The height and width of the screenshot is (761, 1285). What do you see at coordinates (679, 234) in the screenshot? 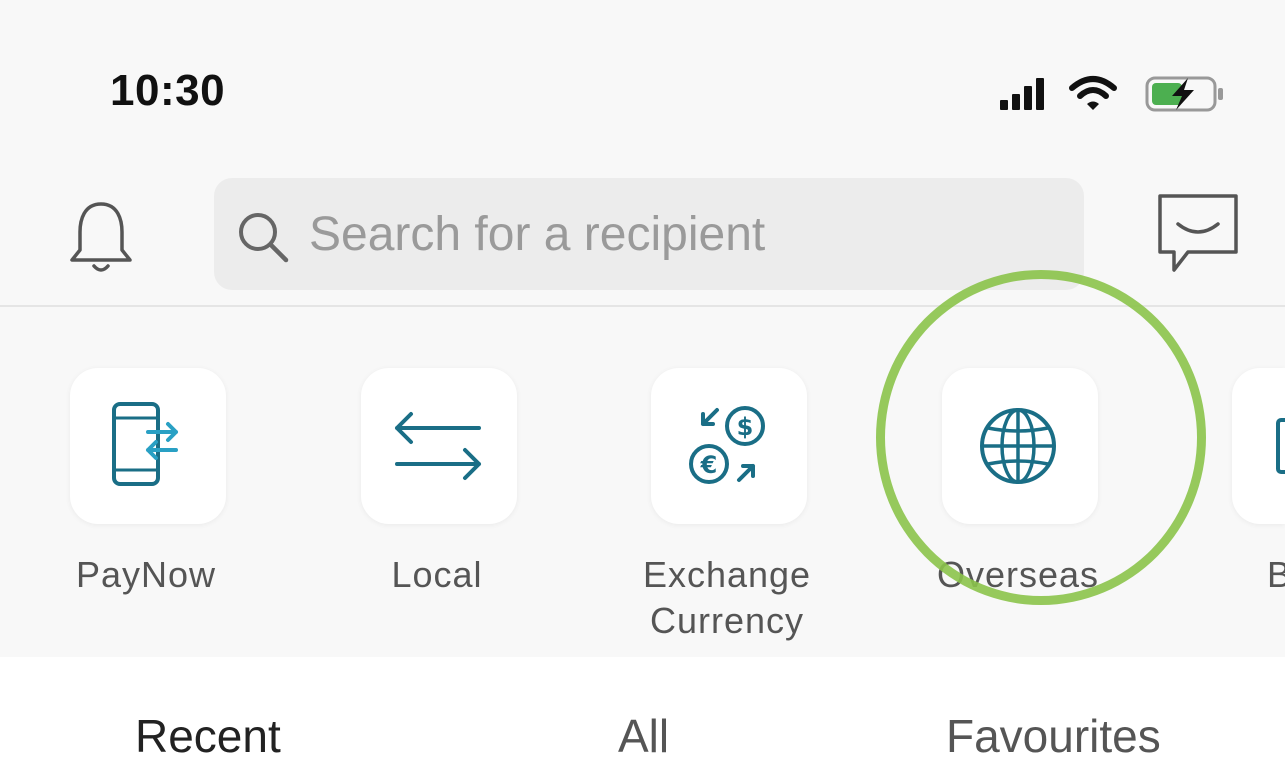
I see `search-input` at bounding box center [679, 234].